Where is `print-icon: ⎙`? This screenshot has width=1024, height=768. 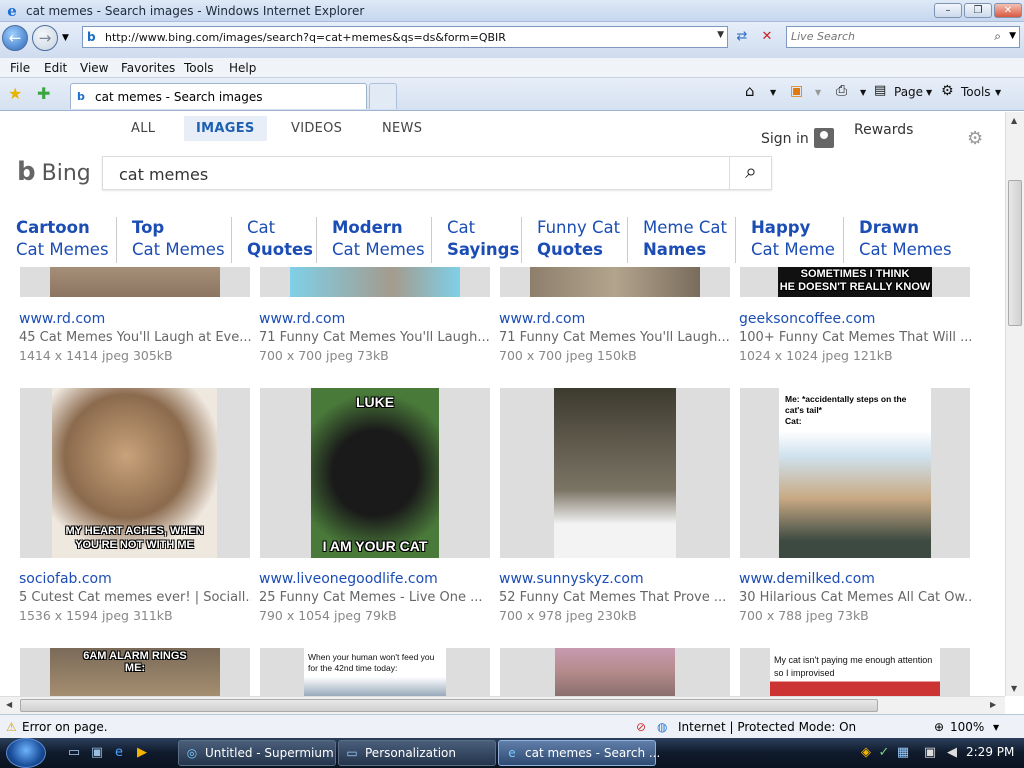
print-icon: ⎙ is located at coordinates (841, 91).